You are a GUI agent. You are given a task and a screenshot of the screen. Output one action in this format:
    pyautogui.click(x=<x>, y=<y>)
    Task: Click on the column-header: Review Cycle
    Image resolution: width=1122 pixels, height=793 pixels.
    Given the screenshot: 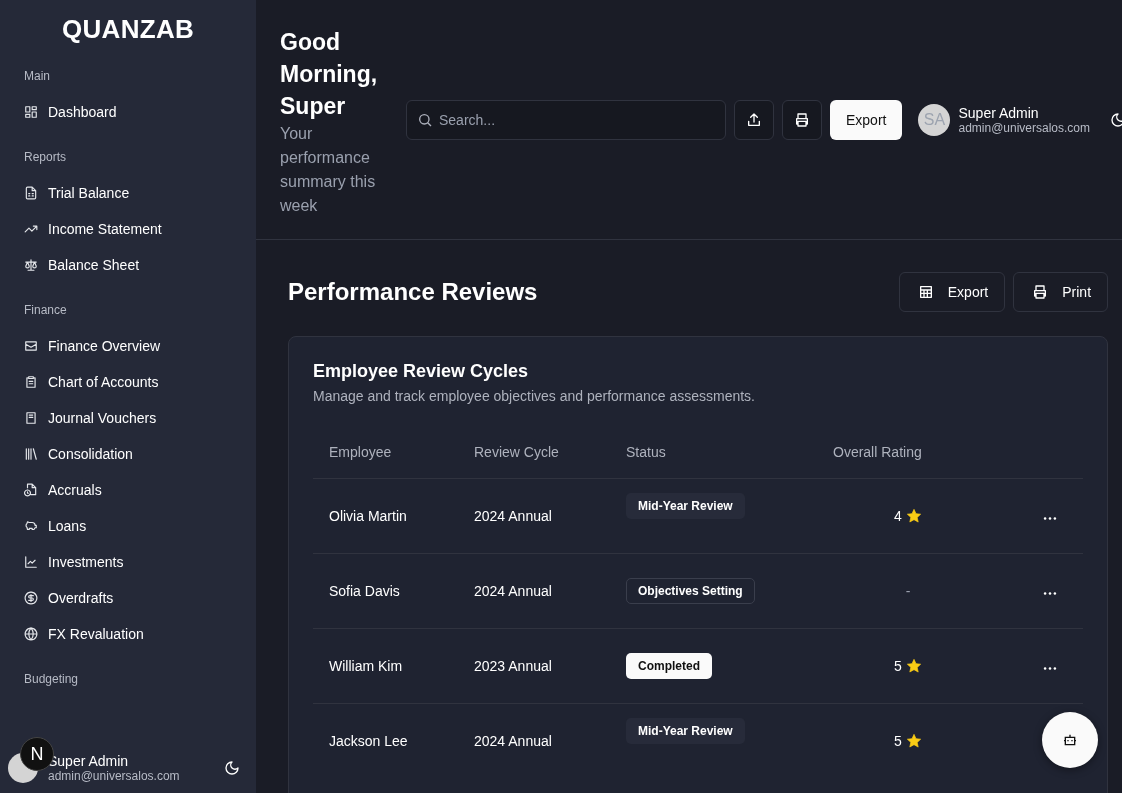 What is the action you would take?
    pyautogui.click(x=516, y=452)
    